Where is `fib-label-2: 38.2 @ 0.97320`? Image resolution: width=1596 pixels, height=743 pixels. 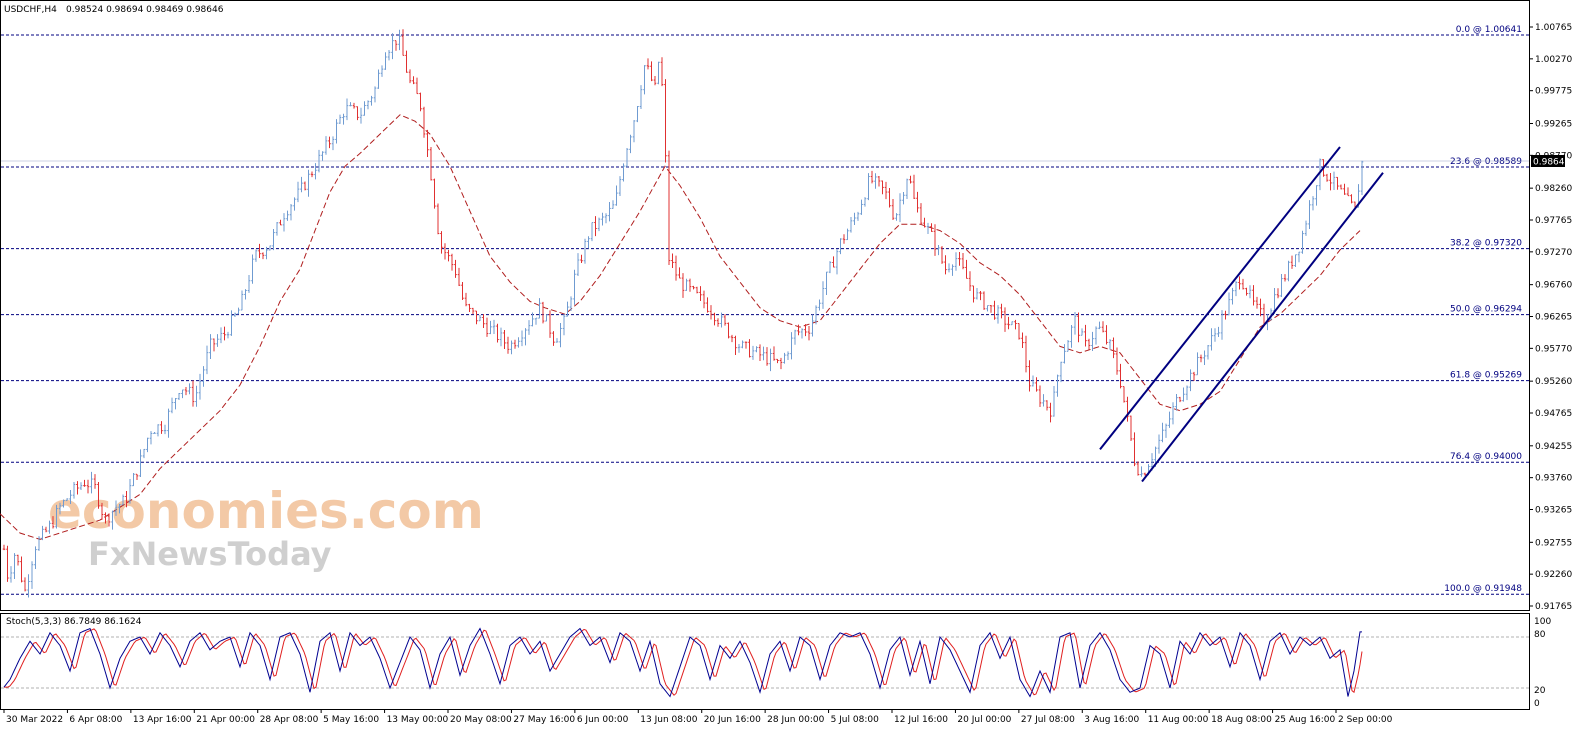 fib-label-2: 38.2 @ 0.97320 is located at coordinates (1486, 244).